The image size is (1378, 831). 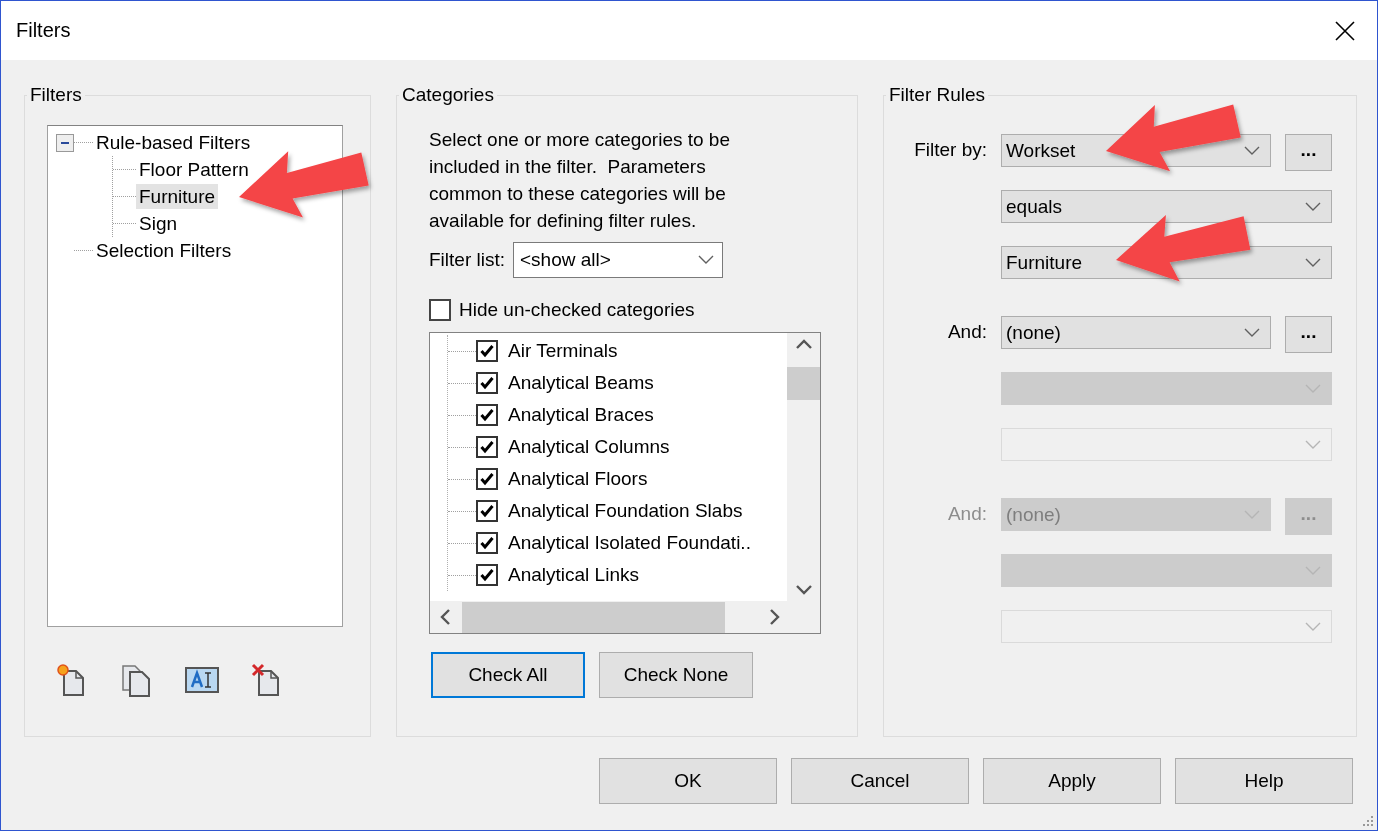 I want to click on dropdown: (none), so click(x=1136, y=332).